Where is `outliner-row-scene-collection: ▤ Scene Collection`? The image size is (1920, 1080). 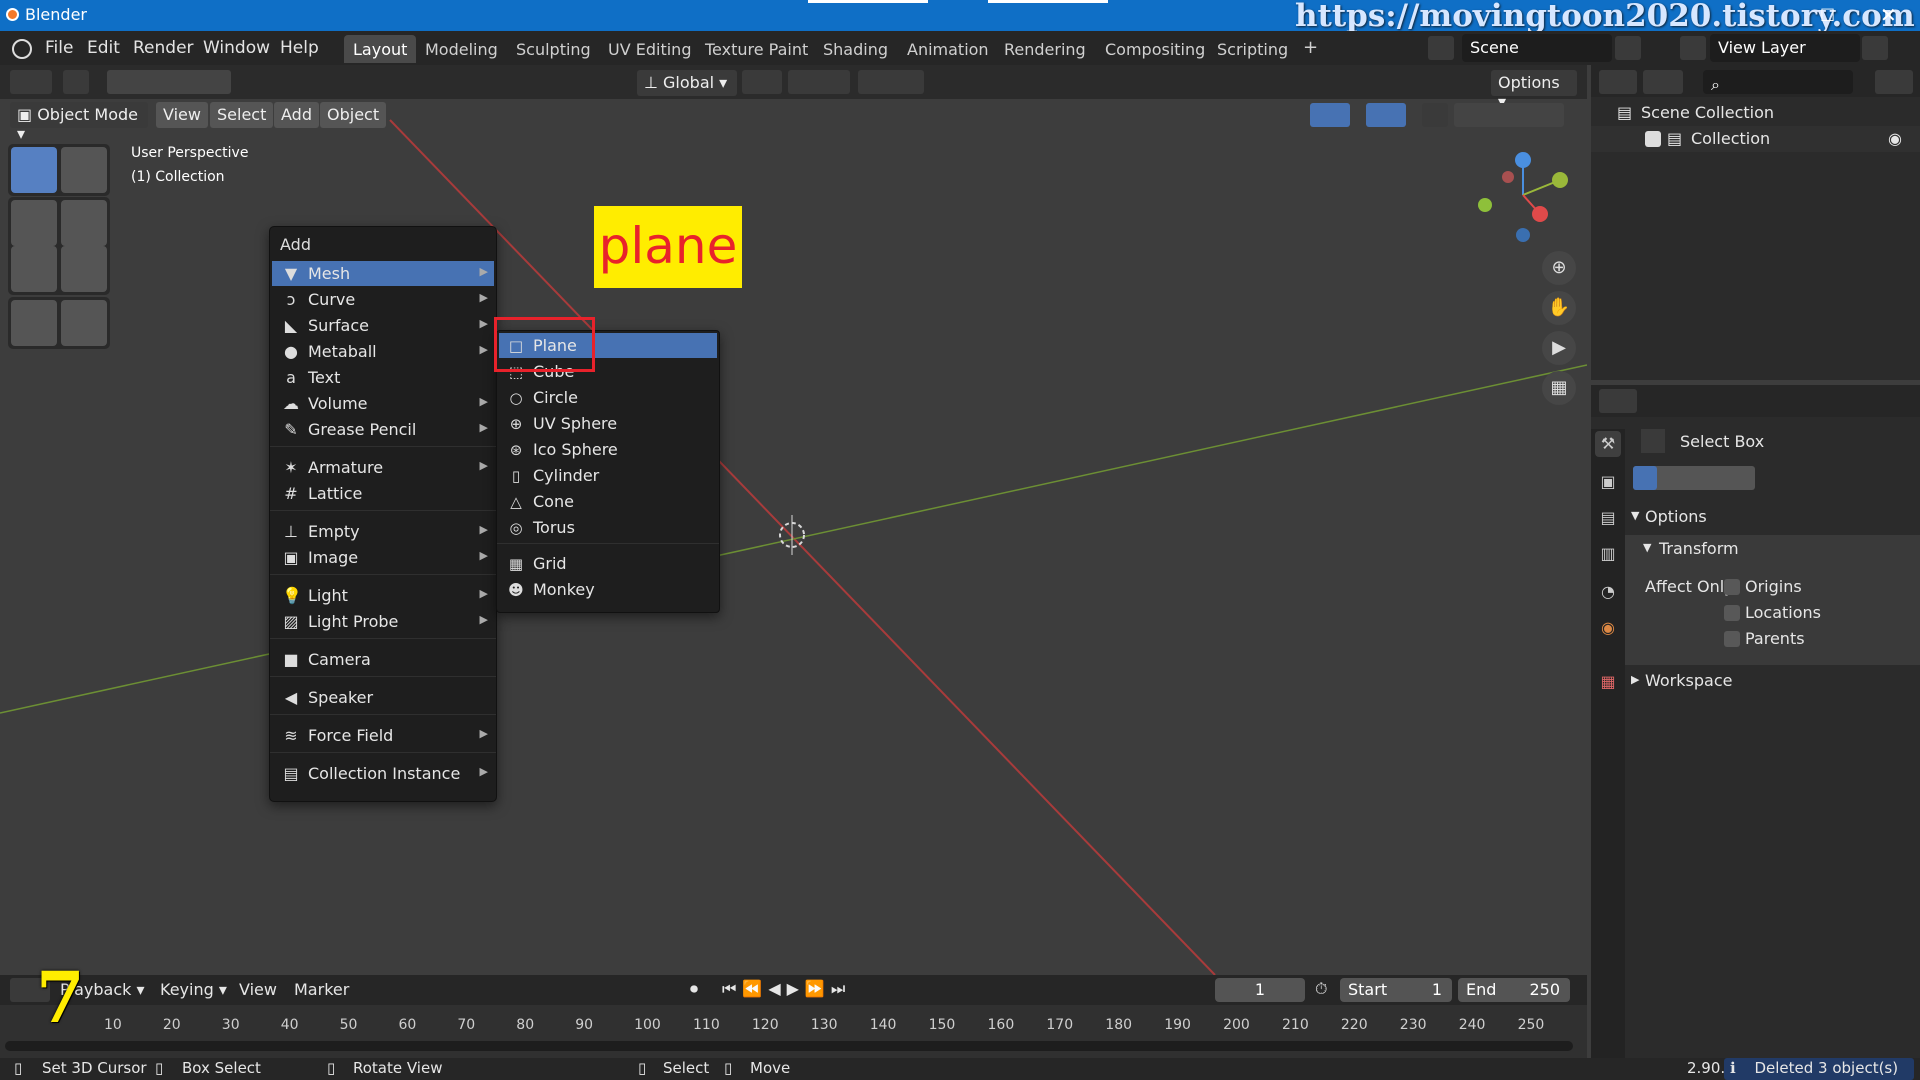
outliner-row-scene-collection: ▤ Scene Collection is located at coordinates (1755, 113).